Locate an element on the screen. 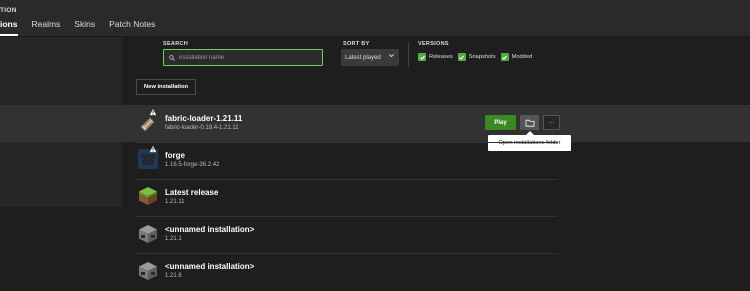 This screenshot has height=291, width=750. search-input is located at coordinates (244, 57).